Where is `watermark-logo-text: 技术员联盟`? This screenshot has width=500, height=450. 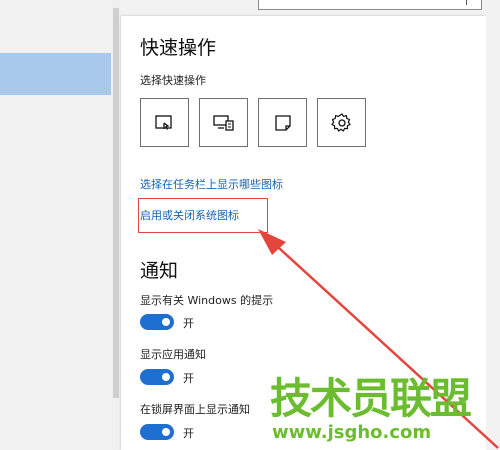 watermark-logo-text: 技术员联盟 is located at coordinates (371, 398).